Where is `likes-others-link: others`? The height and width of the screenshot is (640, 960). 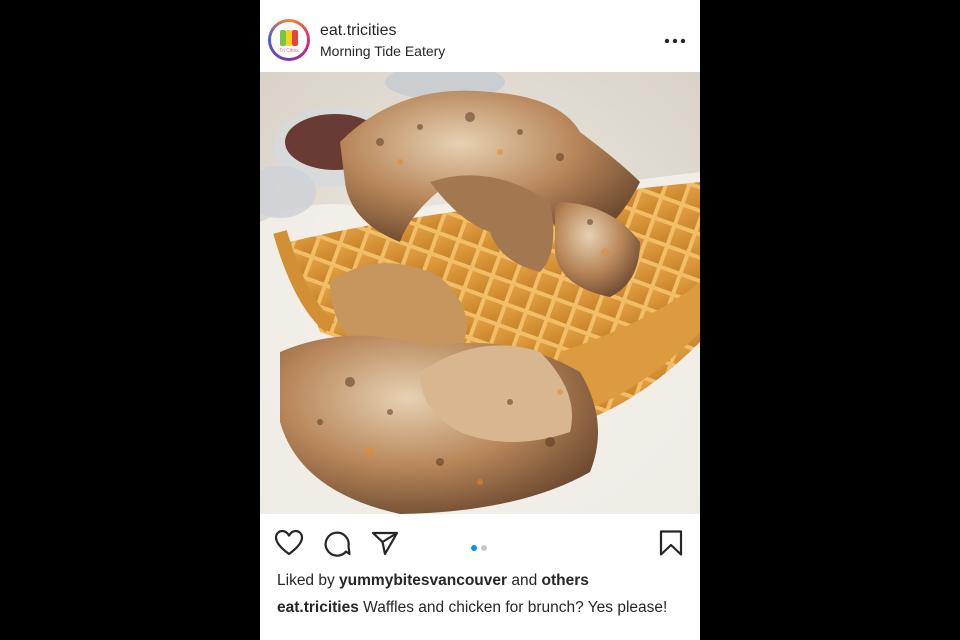
likes-others-link: others is located at coordinates (565, 580).